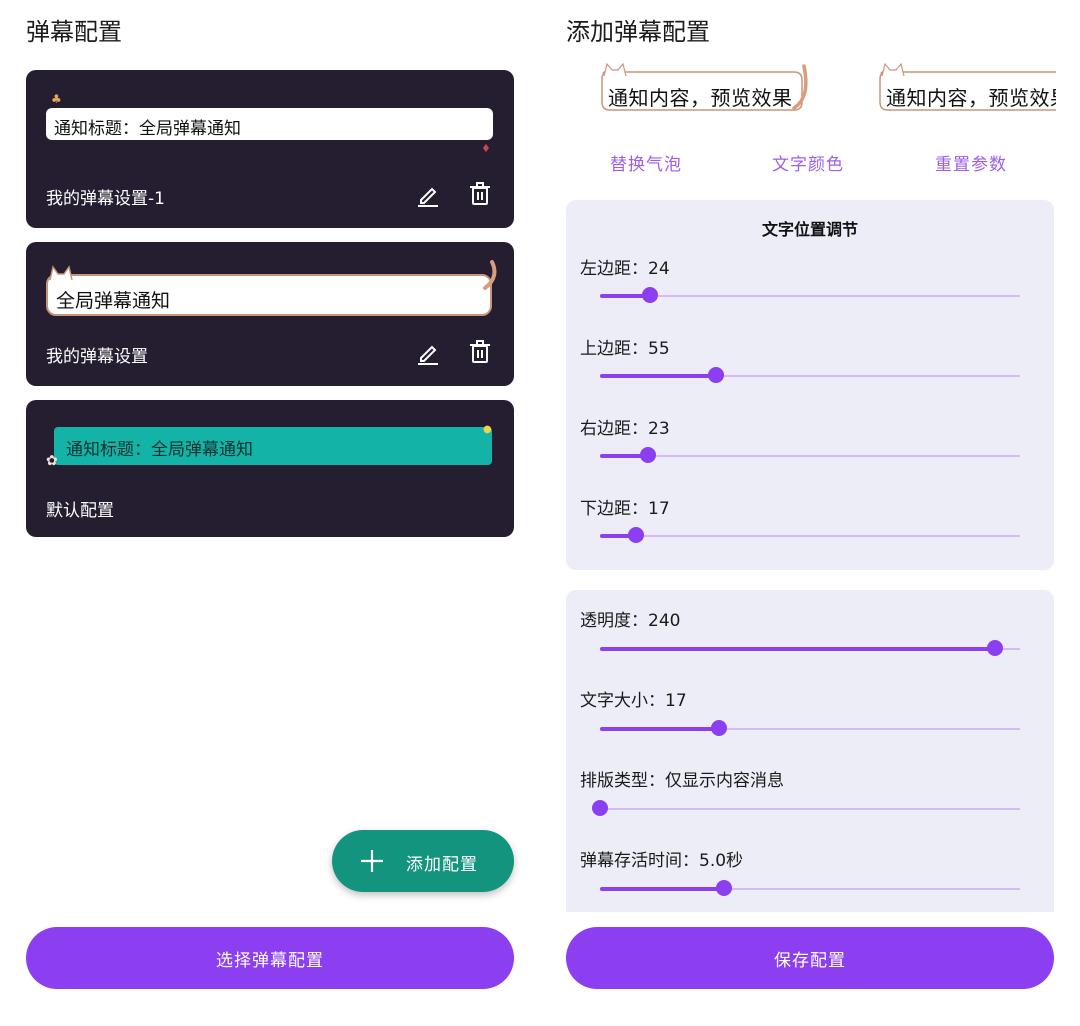  I want to click on text-color-button: 文字颜色, so click(808, 162).